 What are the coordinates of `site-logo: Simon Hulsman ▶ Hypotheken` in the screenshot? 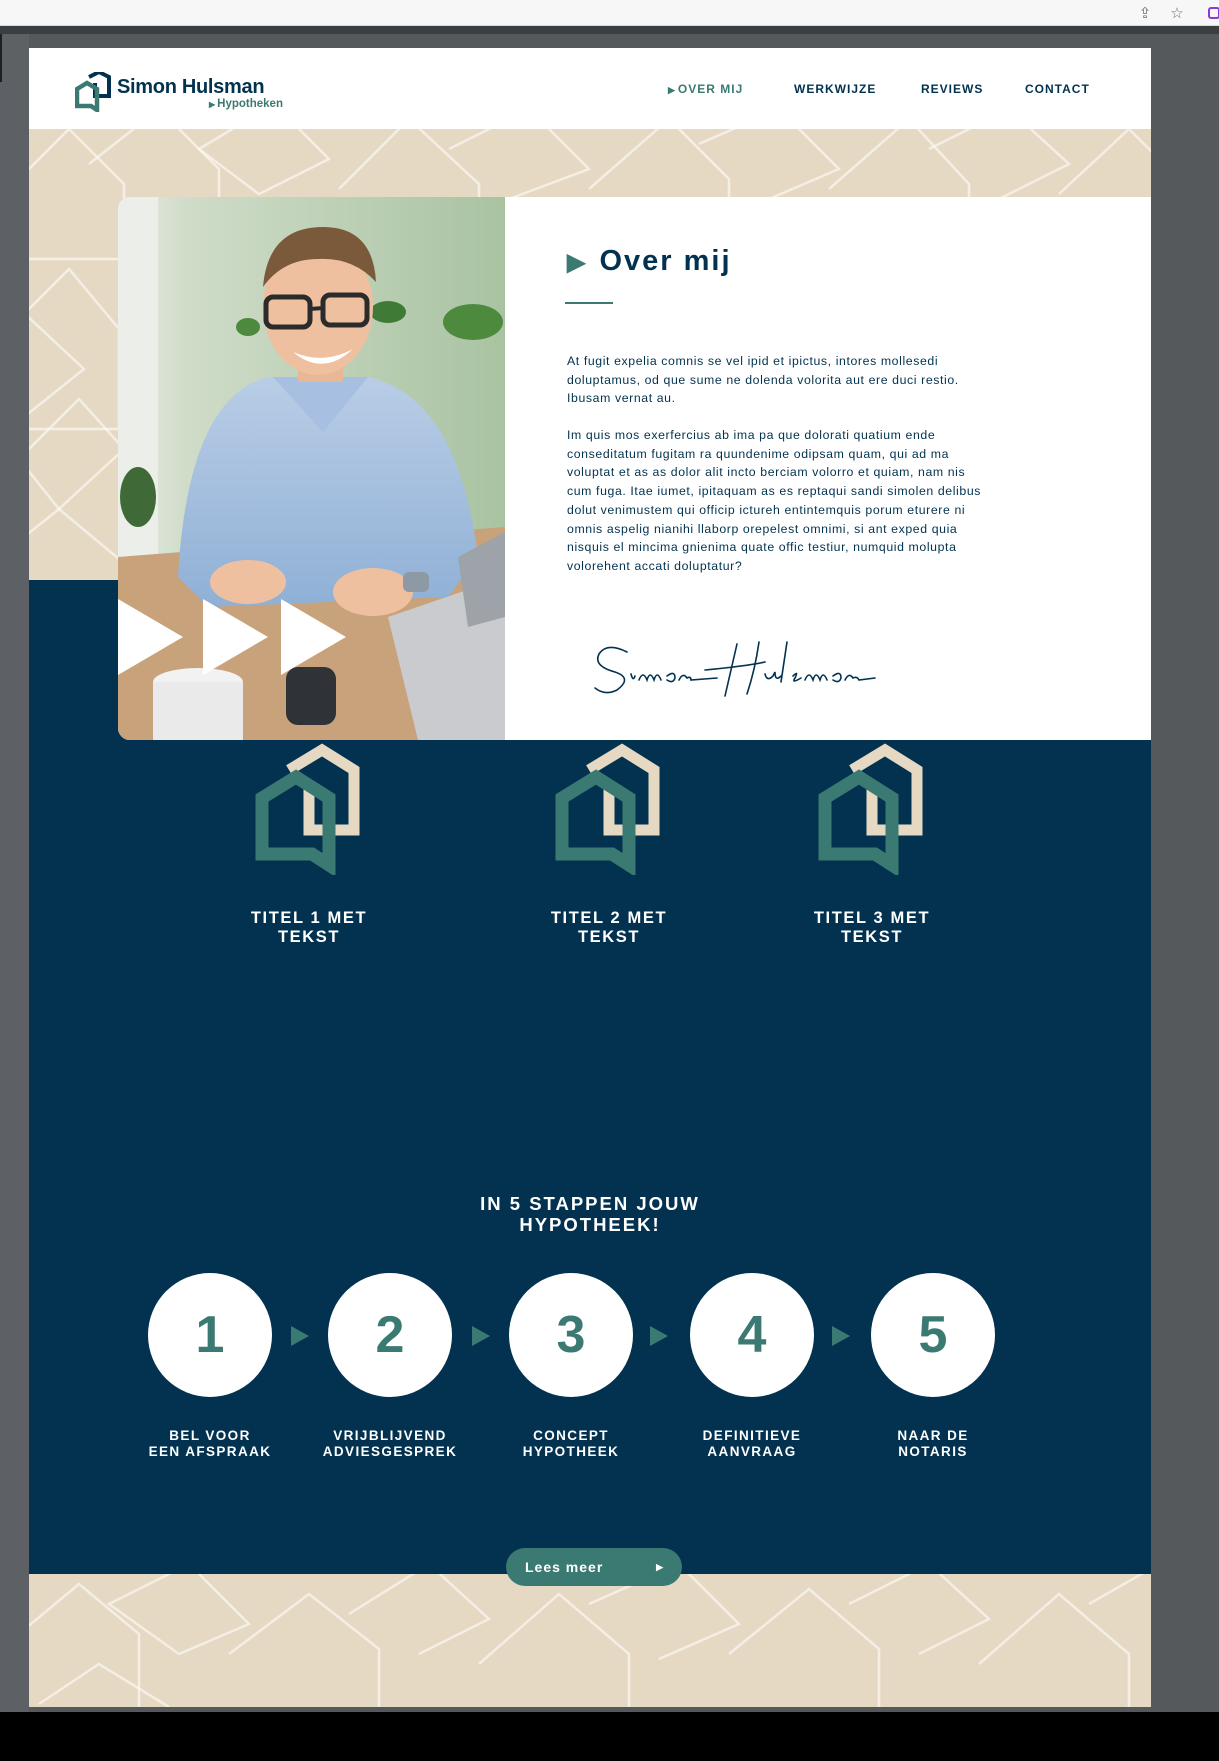 It's located at (195, 92).